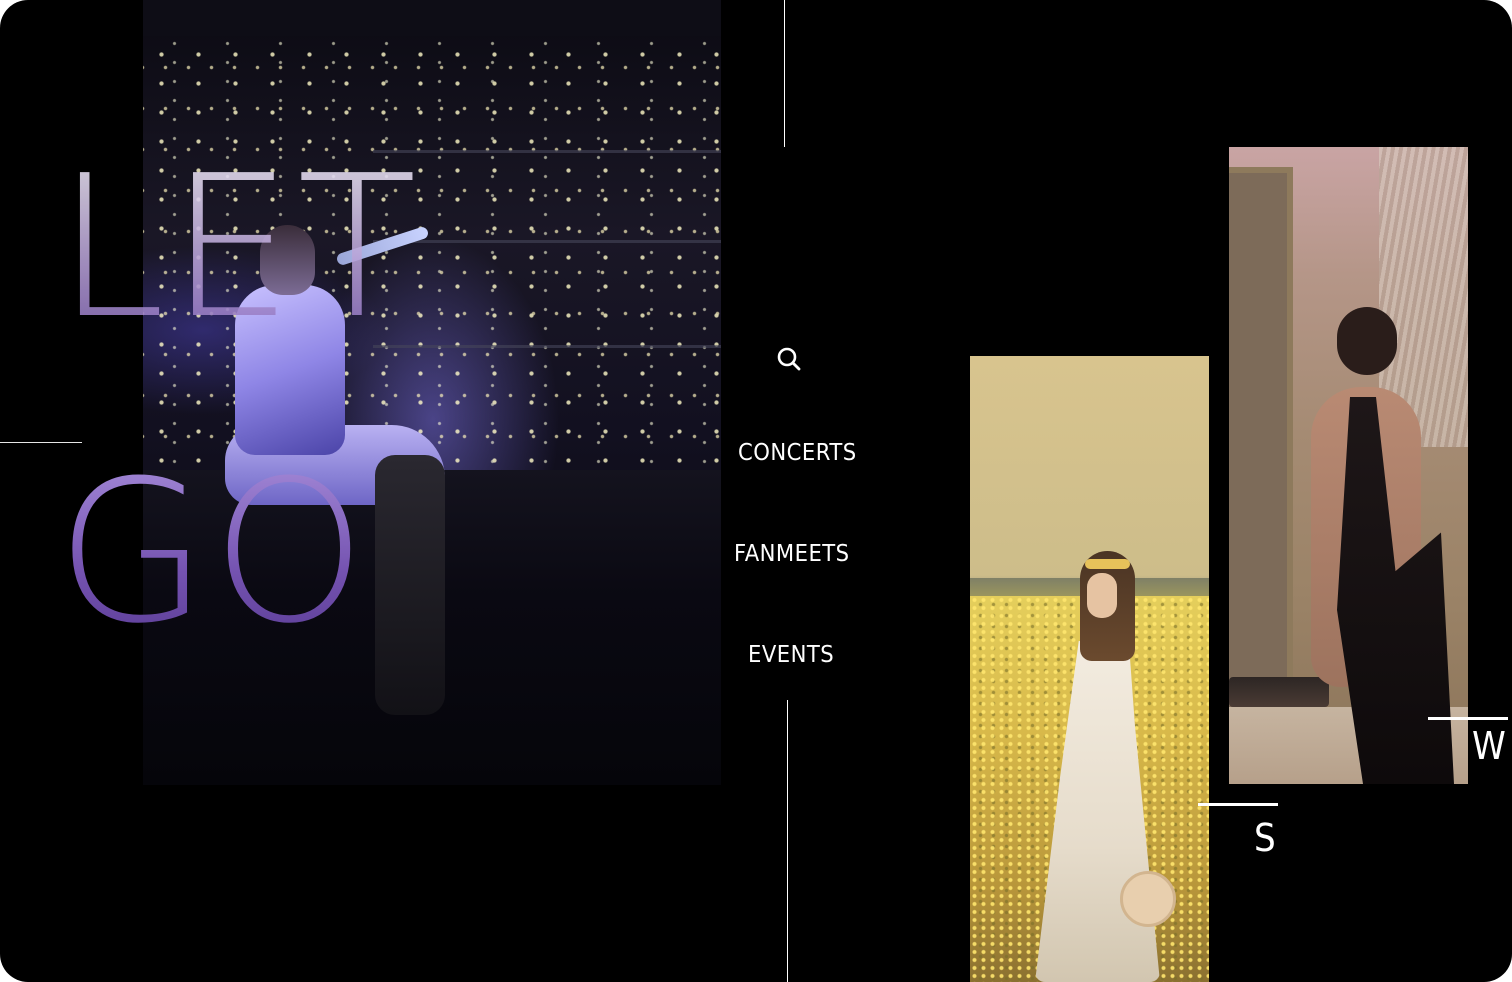  I want to click on season-label-w: W, so click(1489, 746).